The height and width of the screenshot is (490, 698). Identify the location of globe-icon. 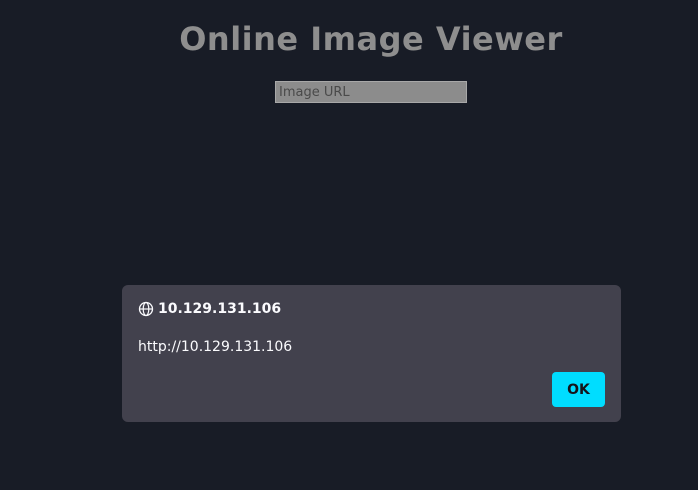
(146, 309).